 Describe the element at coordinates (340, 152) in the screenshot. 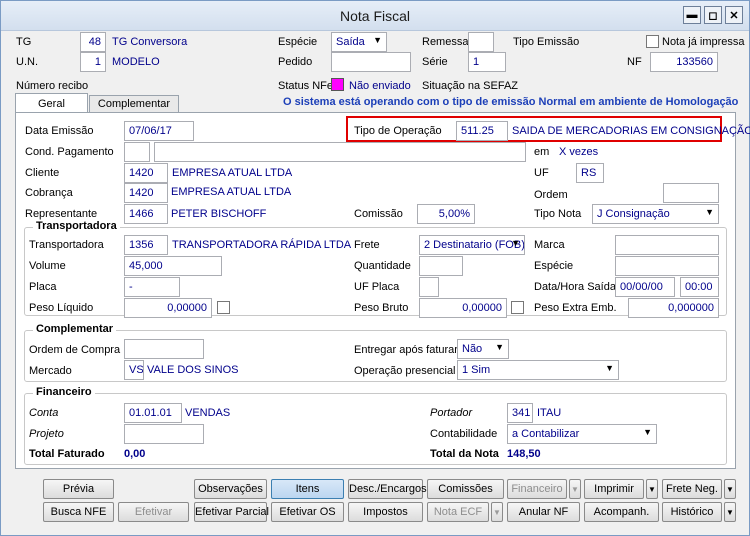

I see `cond-pagamento-desc-field` at that location.